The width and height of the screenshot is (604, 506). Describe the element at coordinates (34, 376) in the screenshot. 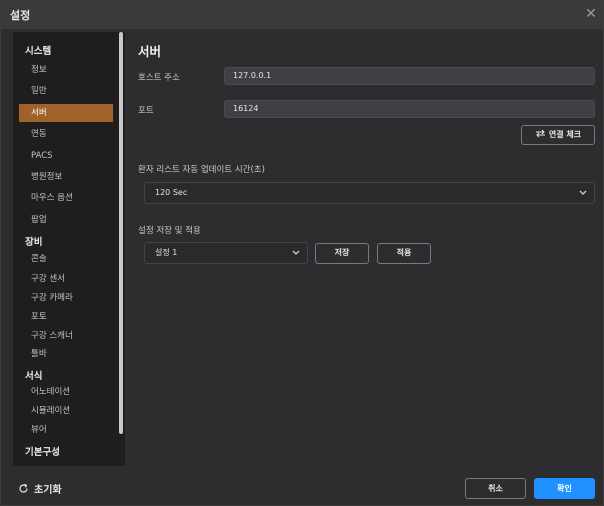

I see `sidebar-group-forms: 서식` at that location.